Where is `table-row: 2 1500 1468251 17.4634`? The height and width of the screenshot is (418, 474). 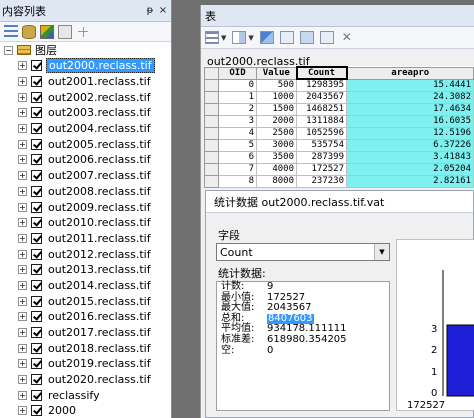
table-row: 2 1500 1468251 17.4634 is located at coordinates (339, 109).